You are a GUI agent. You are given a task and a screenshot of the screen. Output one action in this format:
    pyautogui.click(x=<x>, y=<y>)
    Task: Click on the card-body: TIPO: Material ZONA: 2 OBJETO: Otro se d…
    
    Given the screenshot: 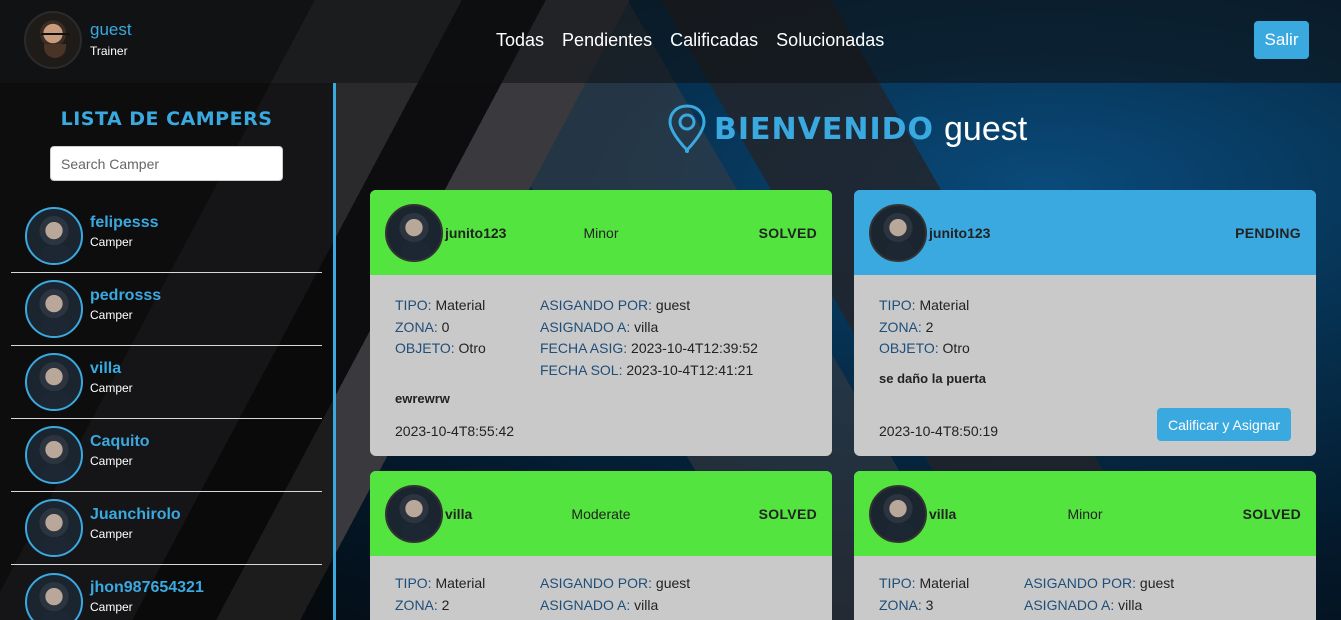 What is the action you would take?
    pyautogui.click(x=1085, y=358)
    